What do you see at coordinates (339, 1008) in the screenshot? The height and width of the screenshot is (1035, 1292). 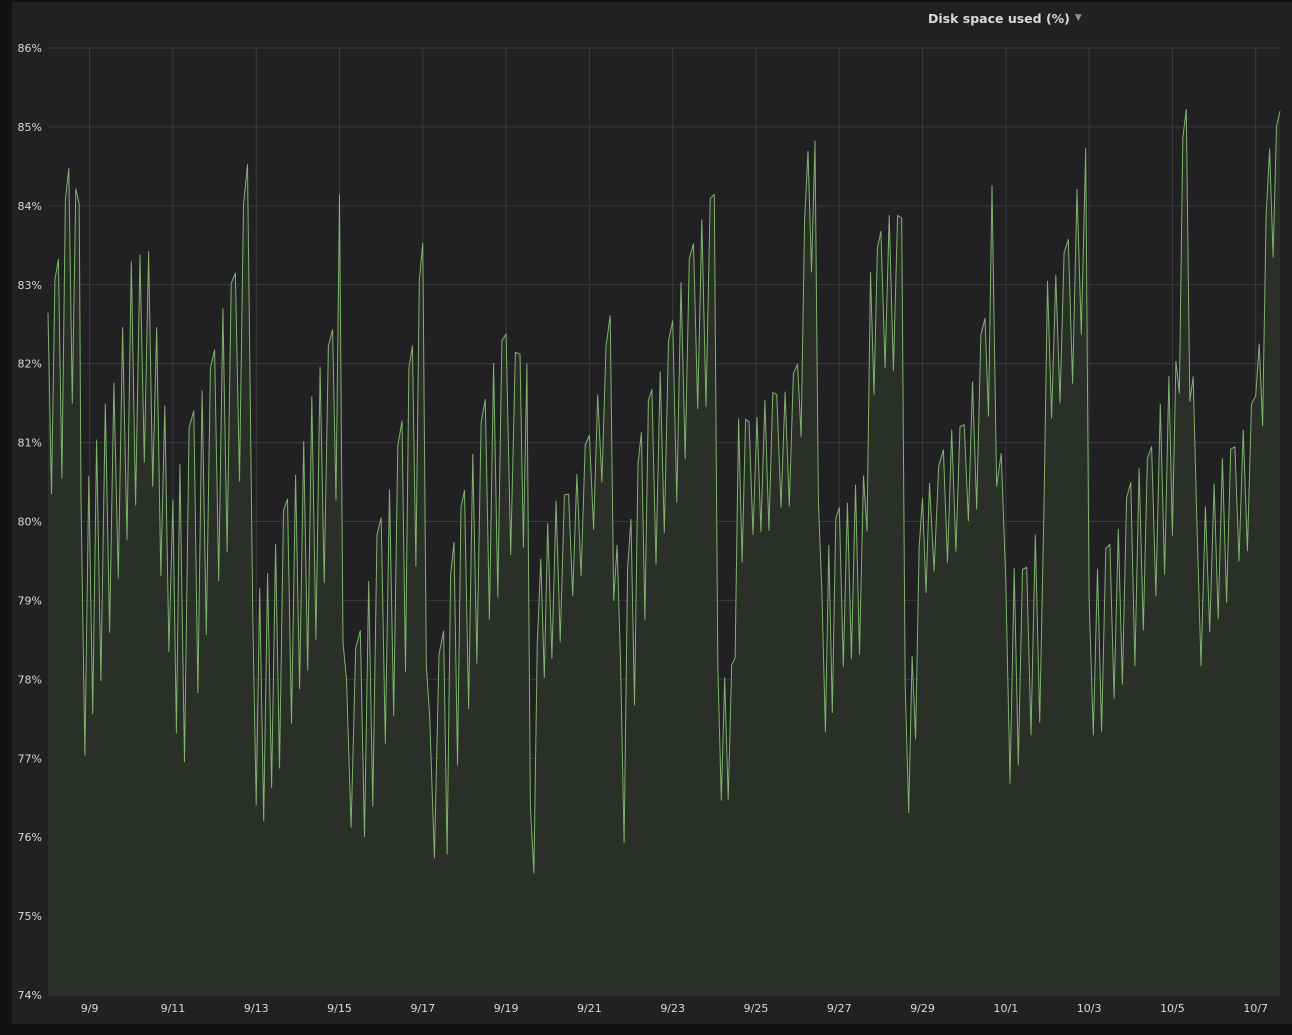 I see `x-tick-label: 9/15` at bounding box center [339, 1008].